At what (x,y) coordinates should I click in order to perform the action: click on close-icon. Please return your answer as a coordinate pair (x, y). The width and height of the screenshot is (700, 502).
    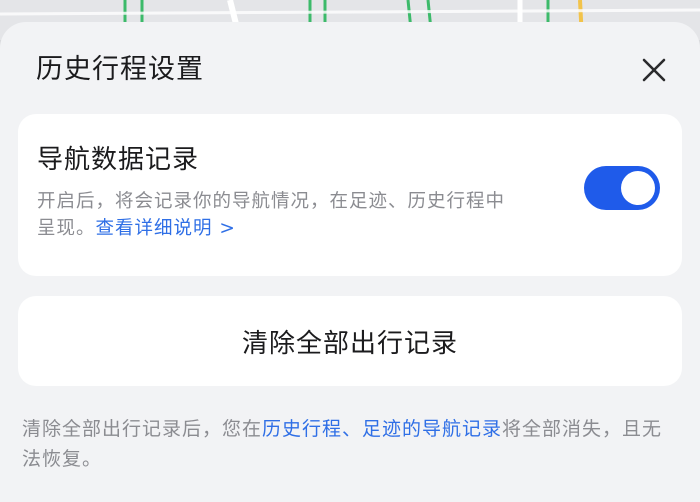
    Looking at the image, I should click on (654, 70).